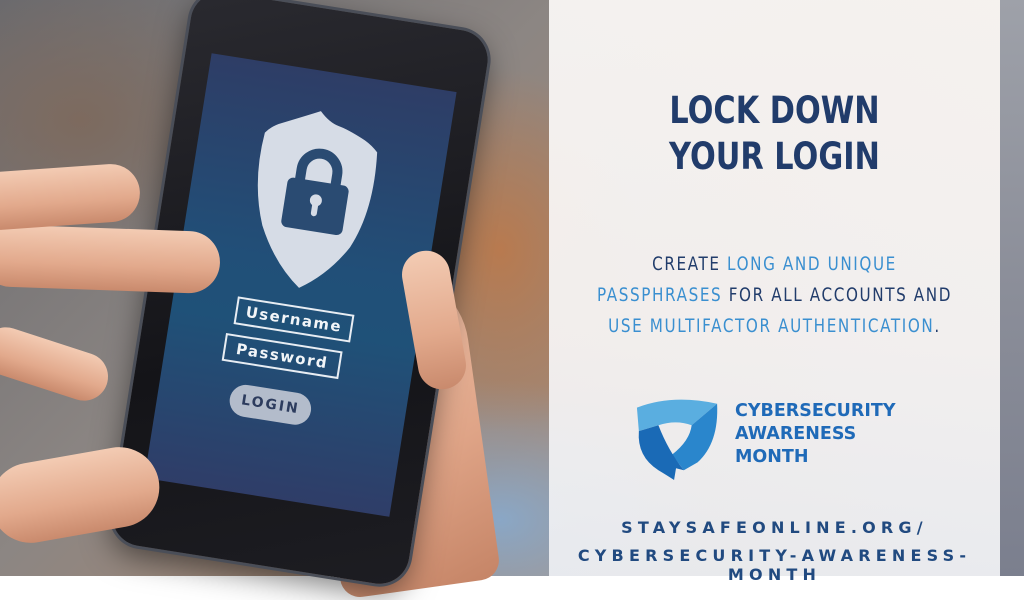 This screenshot has width=1024, height=600. What do you see at coordinates (774, 565) in the screenshot?
I see `url-line-2: CYBERSECURITY-AWARENESS-MONTH` at bounding box center [774, 565].